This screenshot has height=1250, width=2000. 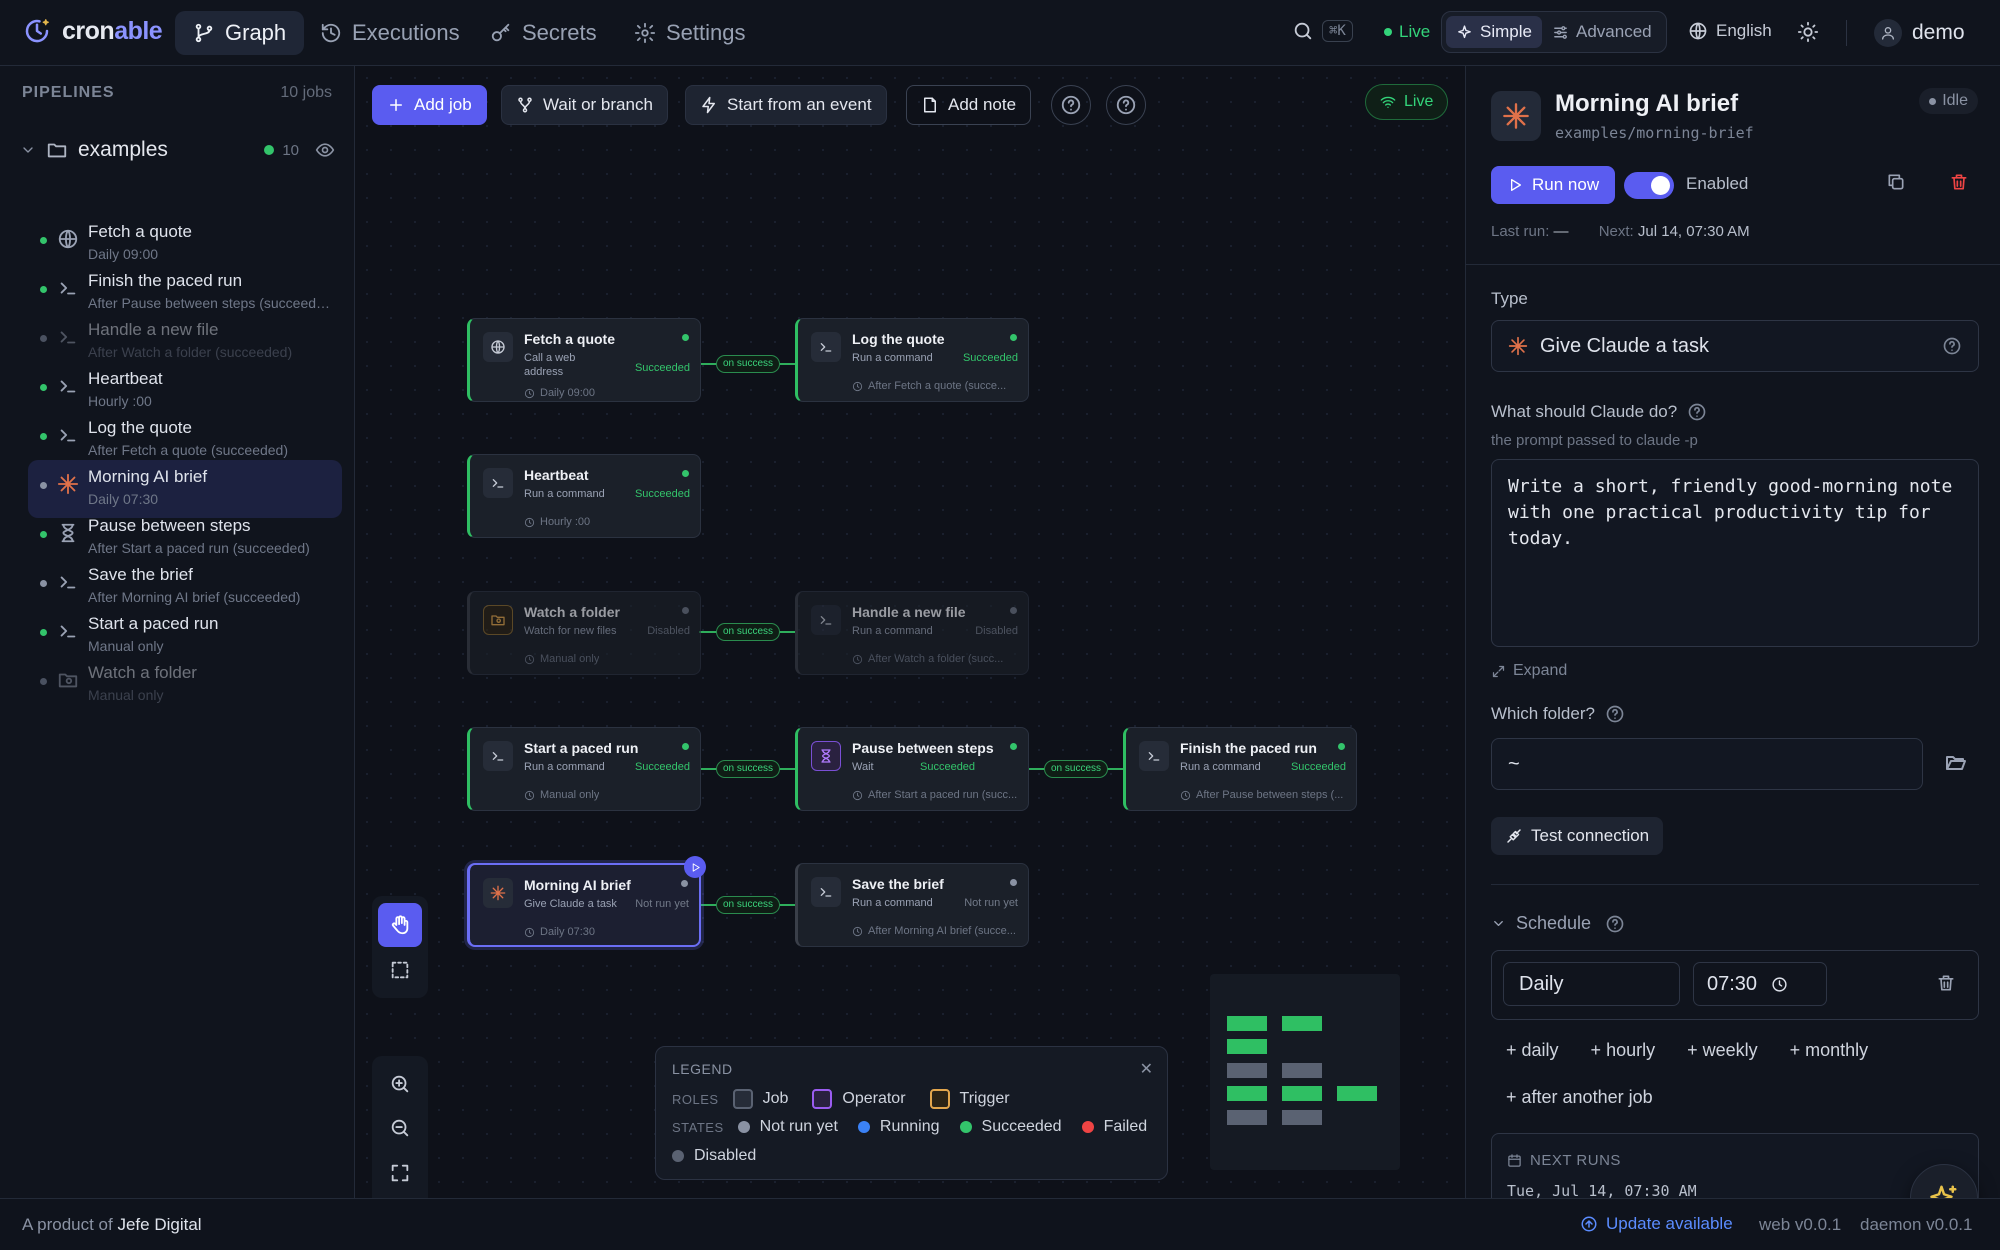 What do you see at coordinates (390, 33) in the screenshot?
I see `tab-executions: Executions` at bounding box center [390, 33].